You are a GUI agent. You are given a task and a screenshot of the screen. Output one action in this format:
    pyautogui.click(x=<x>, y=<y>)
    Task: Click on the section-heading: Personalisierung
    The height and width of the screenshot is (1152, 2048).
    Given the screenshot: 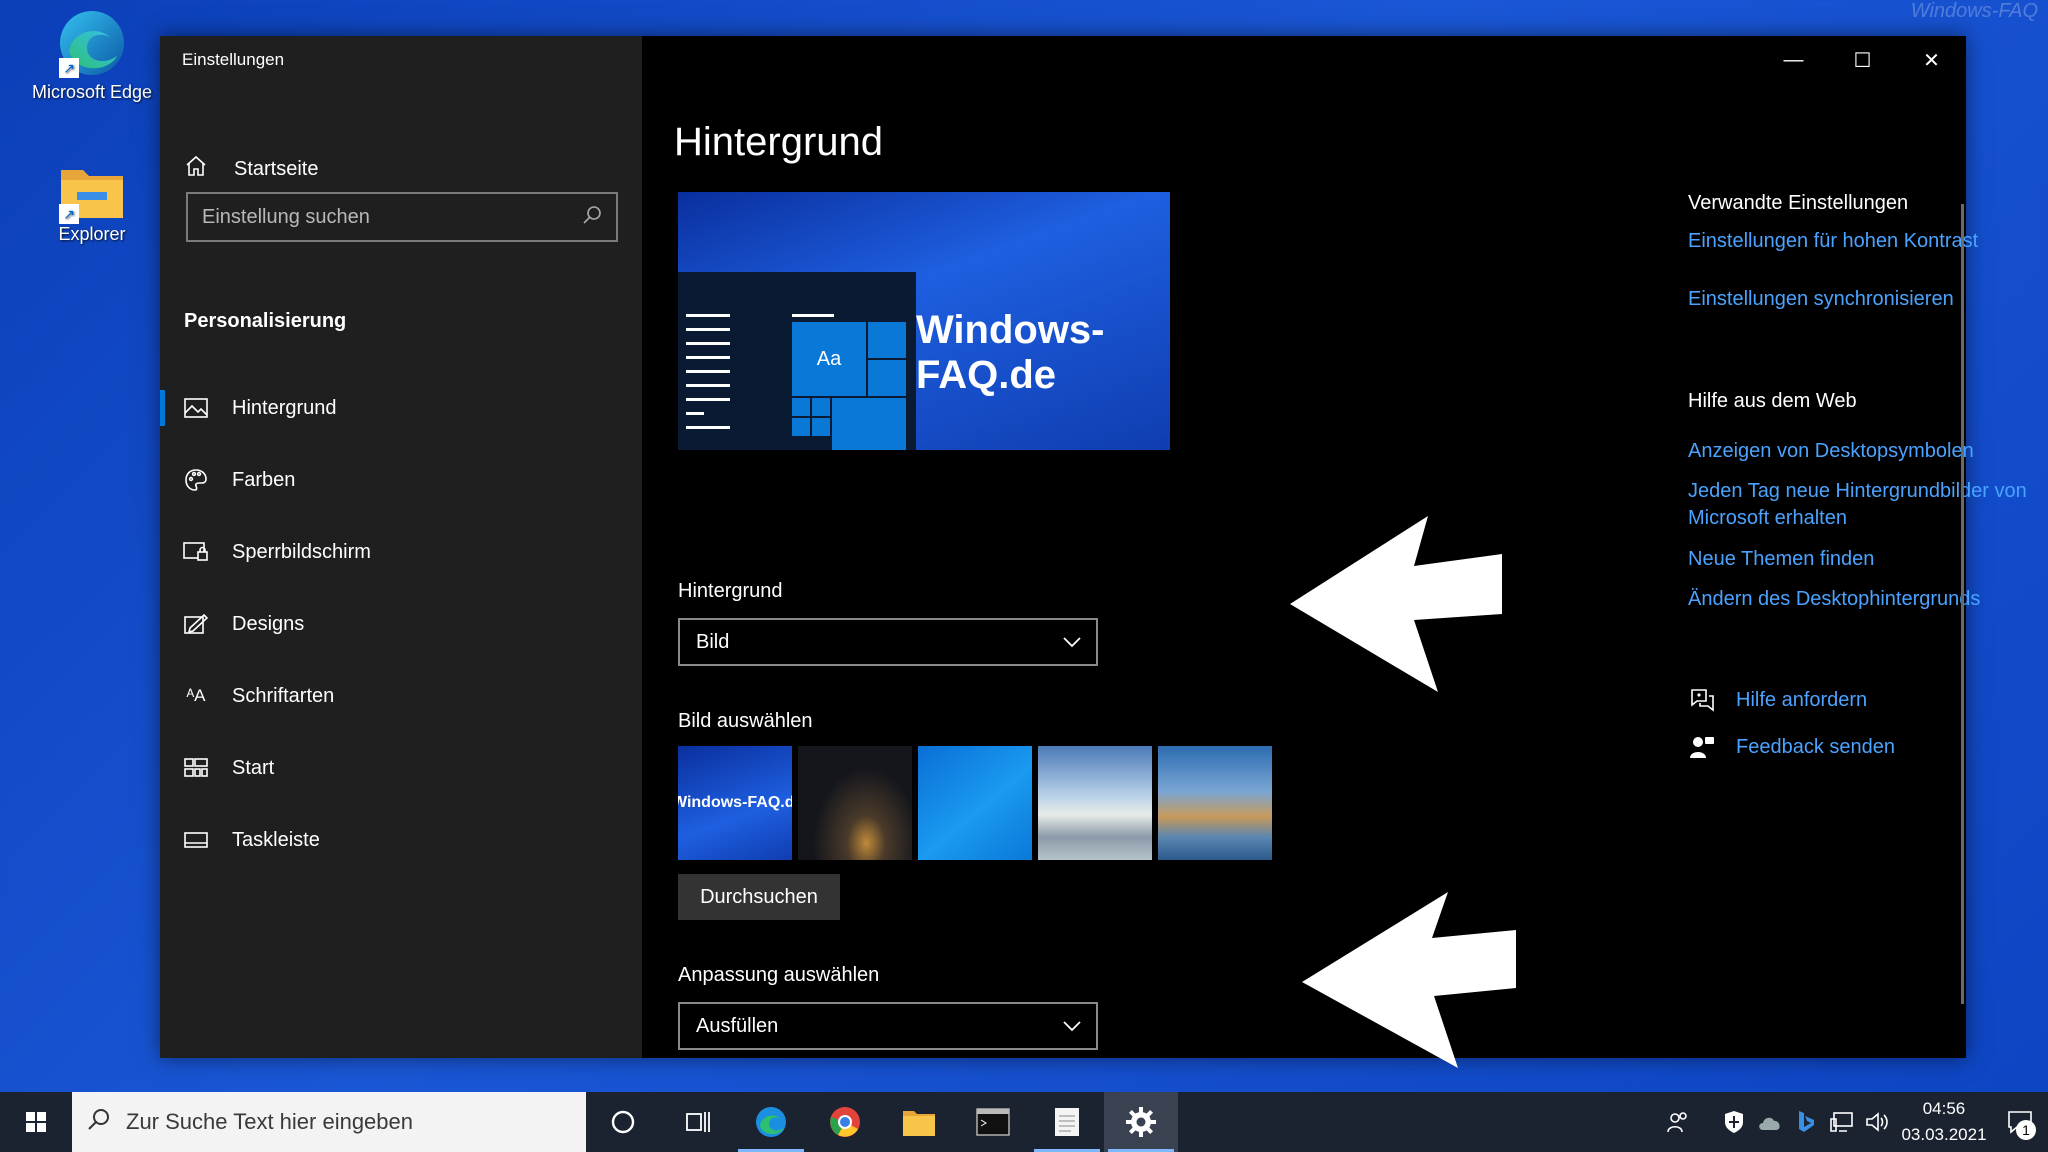 What is the action you would take?
    pyautogui.click(x=265, y=321)
    